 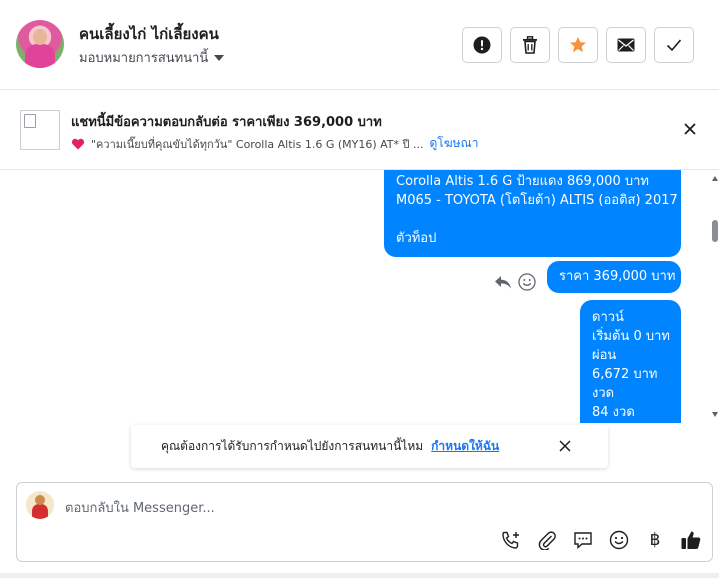 I want to click on caret-down-icon, so click(x=219, y=57).